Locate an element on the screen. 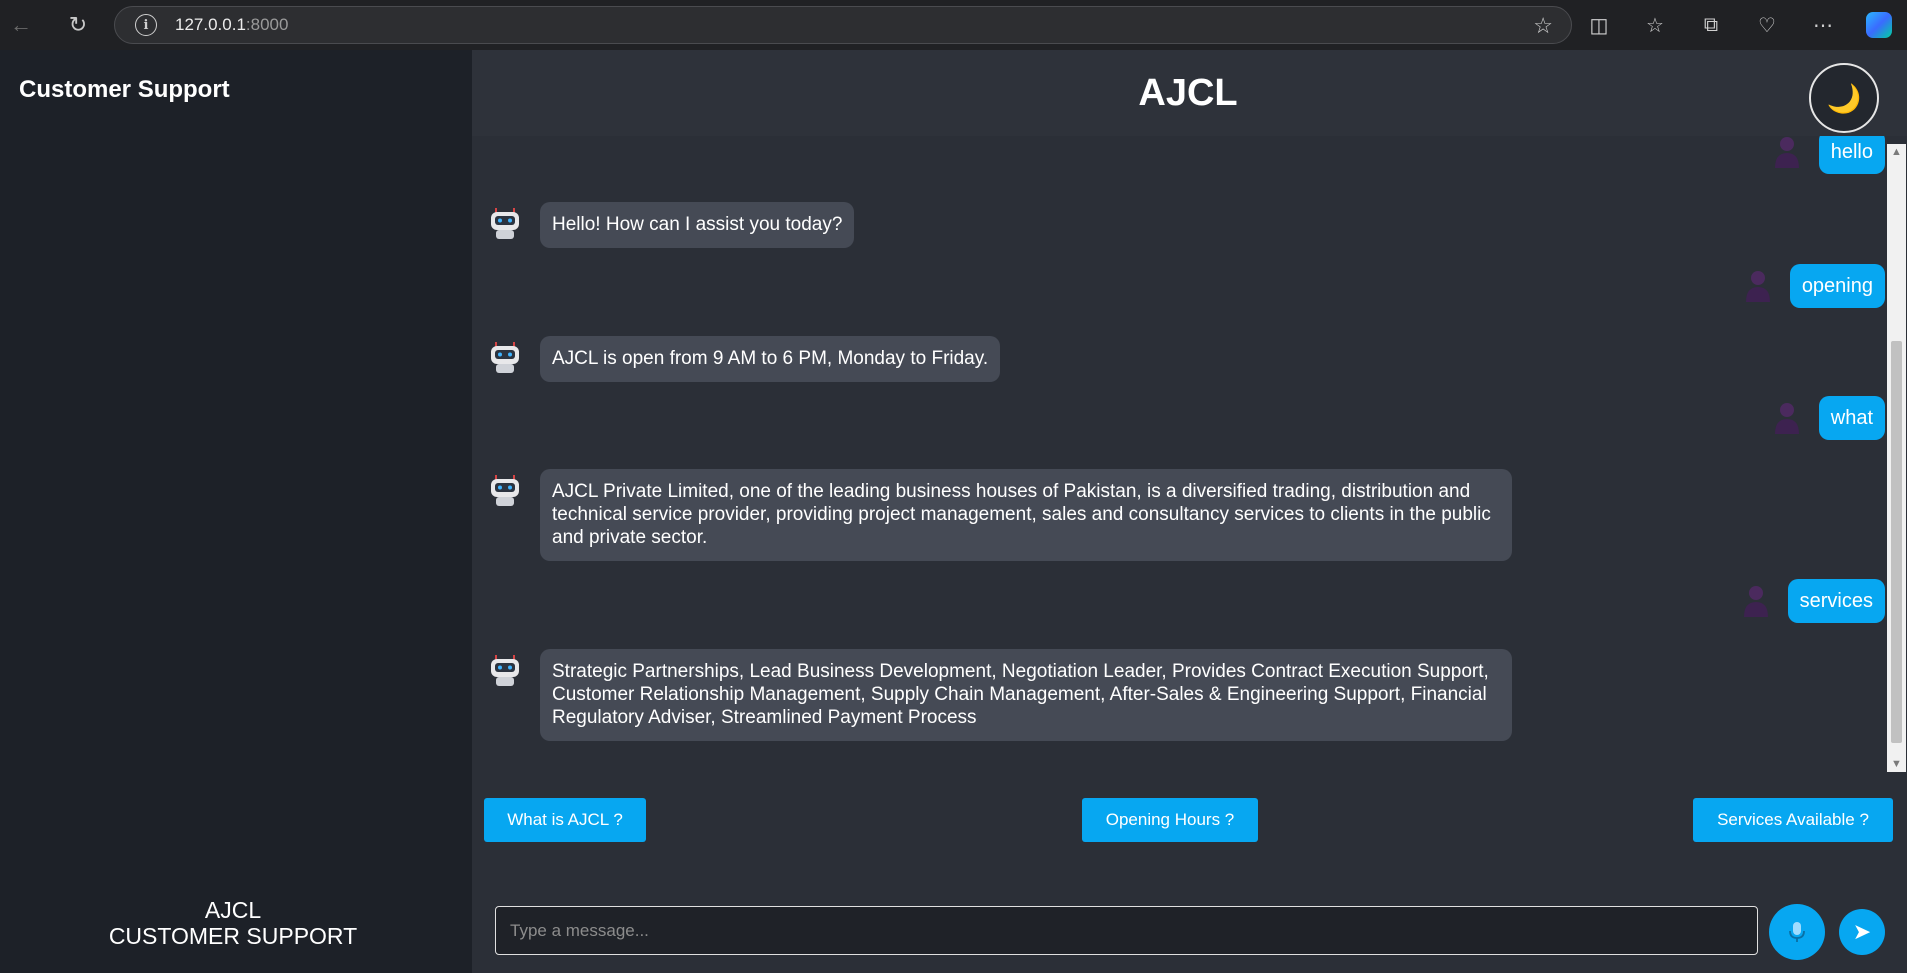 The image size is (1907, 973). copilot-icon is located at coordinates (1879, 25).